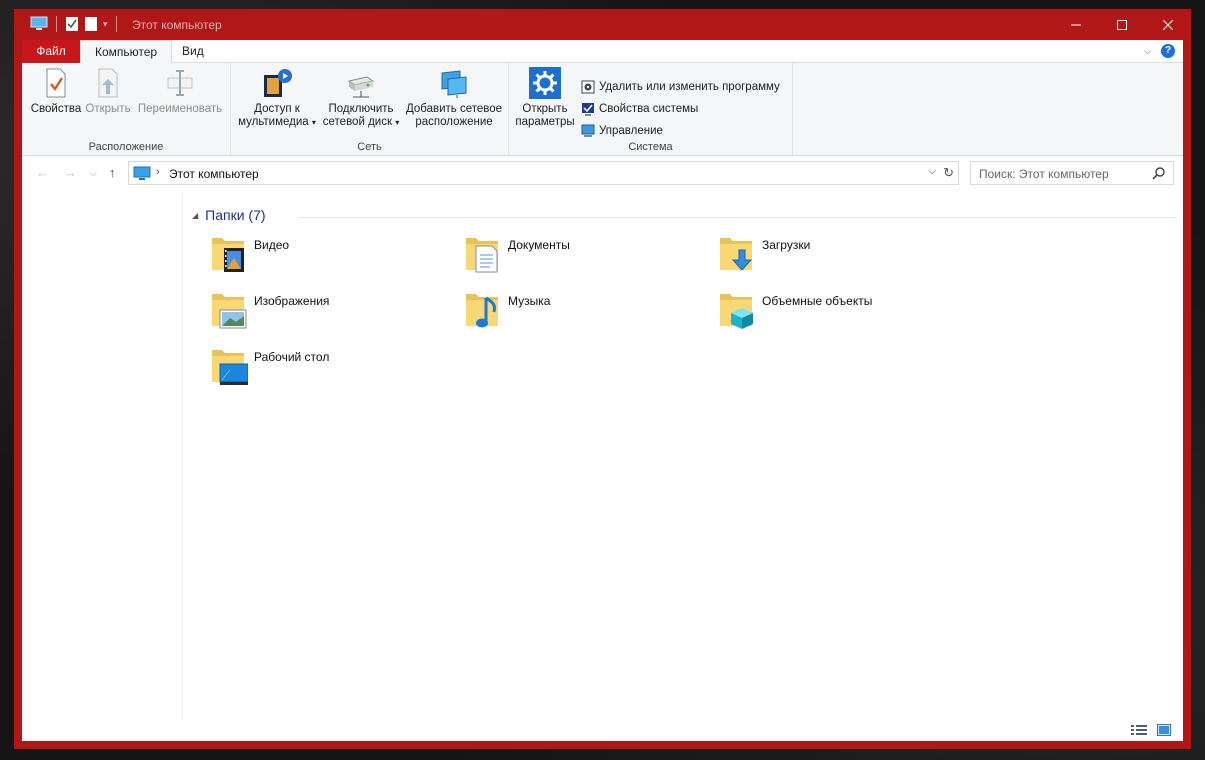 The image size is (1205, 760). What do you see at coordinates (539, 245) in the screenshot?
I see `folder-label: Документы` at bounding box center [539, 245].